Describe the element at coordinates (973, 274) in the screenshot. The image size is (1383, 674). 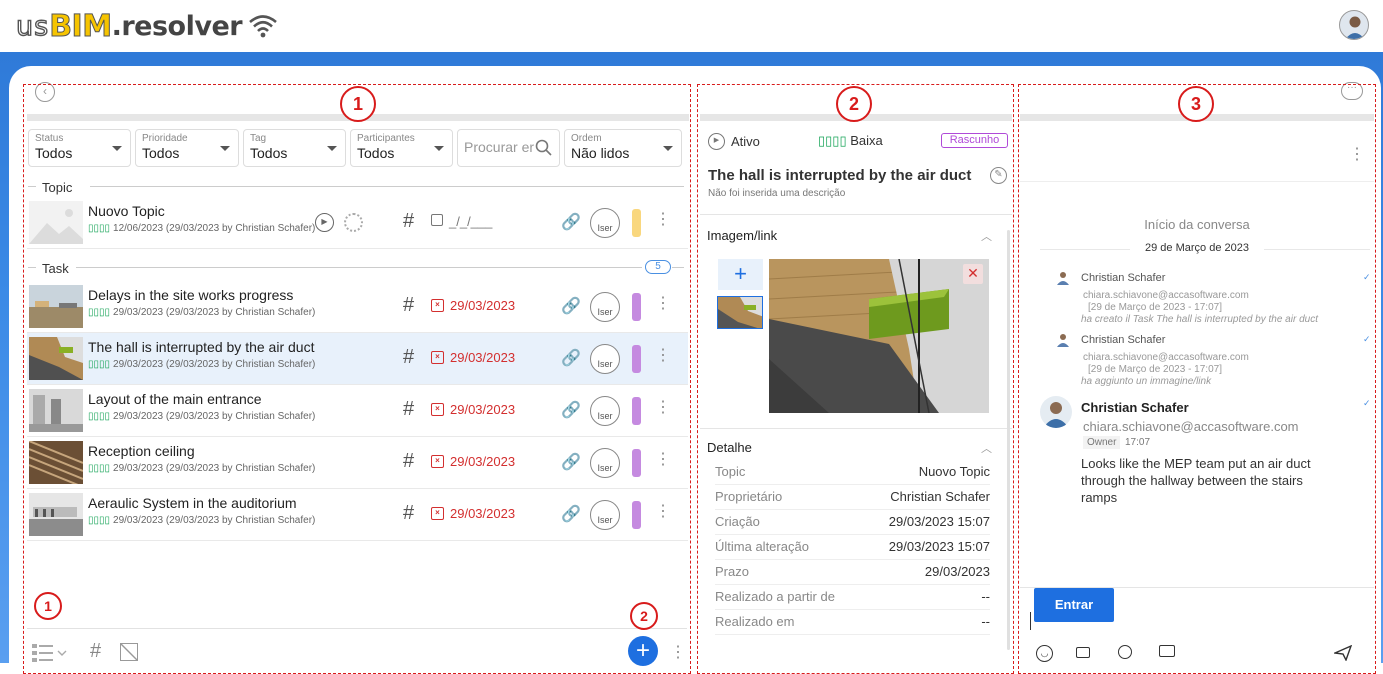
I see `delete-image-button: ✕` at that location.